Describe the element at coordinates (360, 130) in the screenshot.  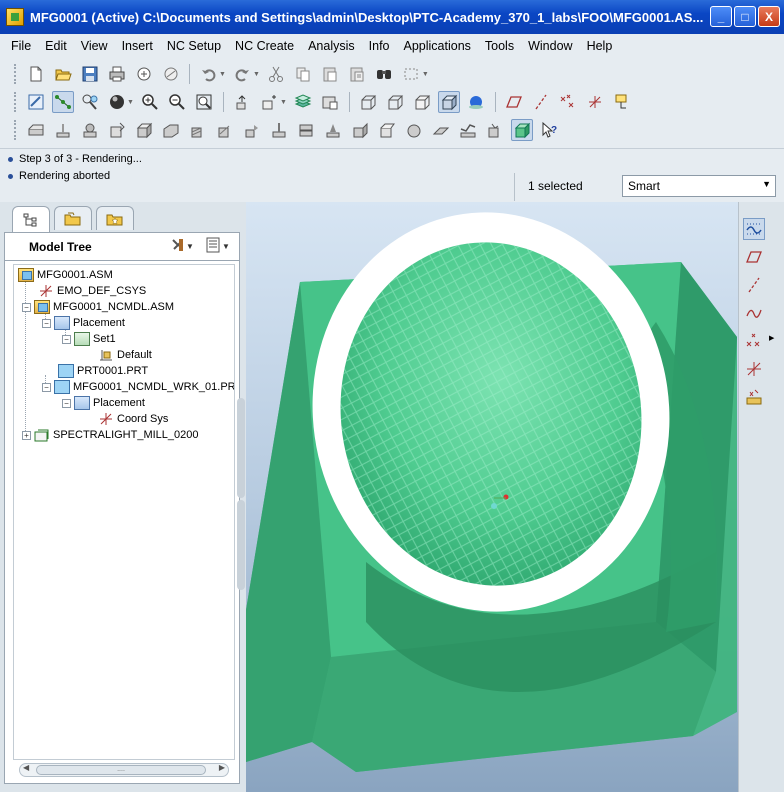
I see `roughing-icon` at that location.